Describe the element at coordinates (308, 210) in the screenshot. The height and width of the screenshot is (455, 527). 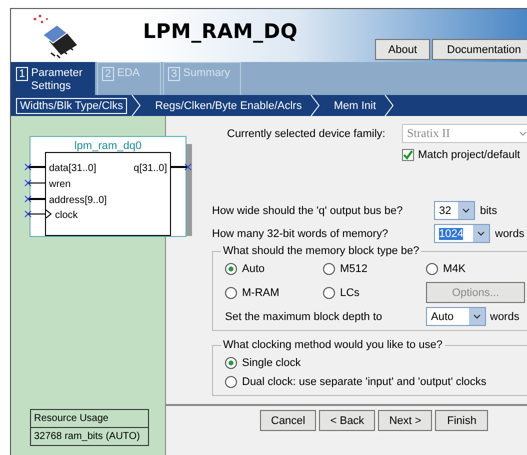
I see `field-label: How wide should the 'q' output bus be?` at that location.